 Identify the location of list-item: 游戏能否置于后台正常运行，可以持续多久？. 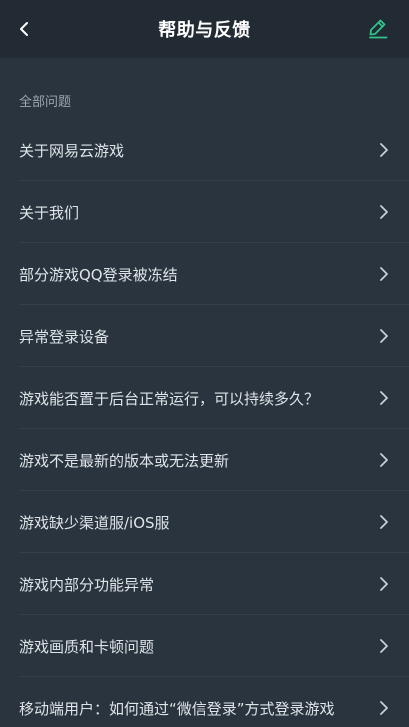
(204, 398).